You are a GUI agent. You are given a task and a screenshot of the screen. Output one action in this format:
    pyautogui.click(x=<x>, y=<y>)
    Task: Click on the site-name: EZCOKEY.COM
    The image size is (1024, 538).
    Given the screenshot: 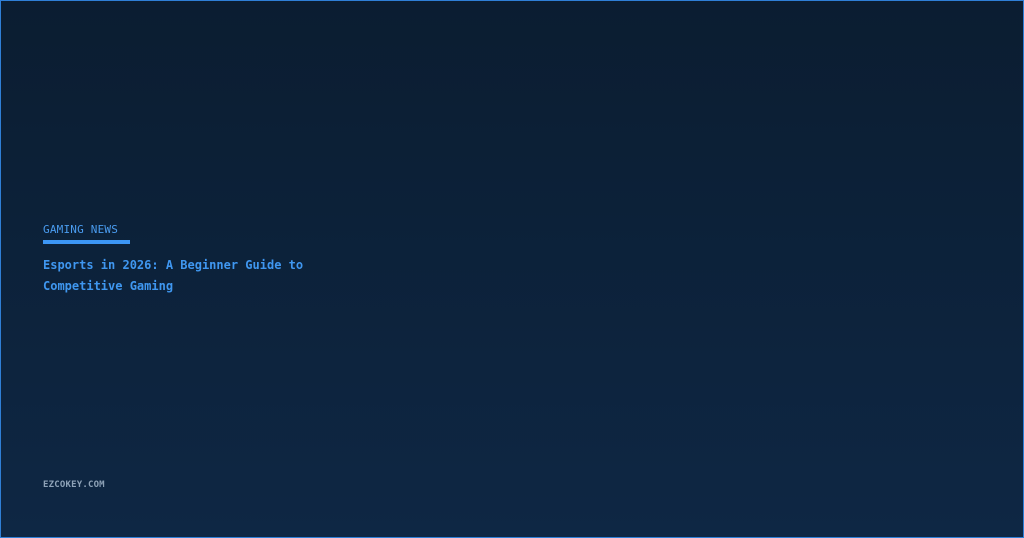 What is the action you would take?
    pyautogui.click(x=74, y=485)
    